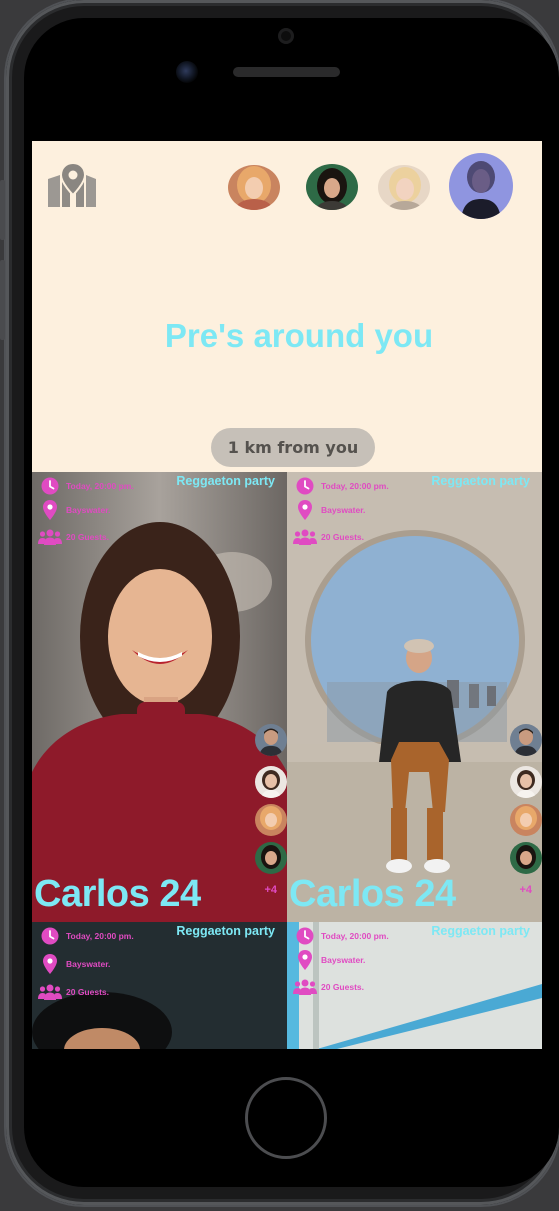 The height and width of the screenshot is (1211, 559). Describe the element at coordinates (299, 335) in the screenshot. I see `page-title: Pre's around you` at that location.